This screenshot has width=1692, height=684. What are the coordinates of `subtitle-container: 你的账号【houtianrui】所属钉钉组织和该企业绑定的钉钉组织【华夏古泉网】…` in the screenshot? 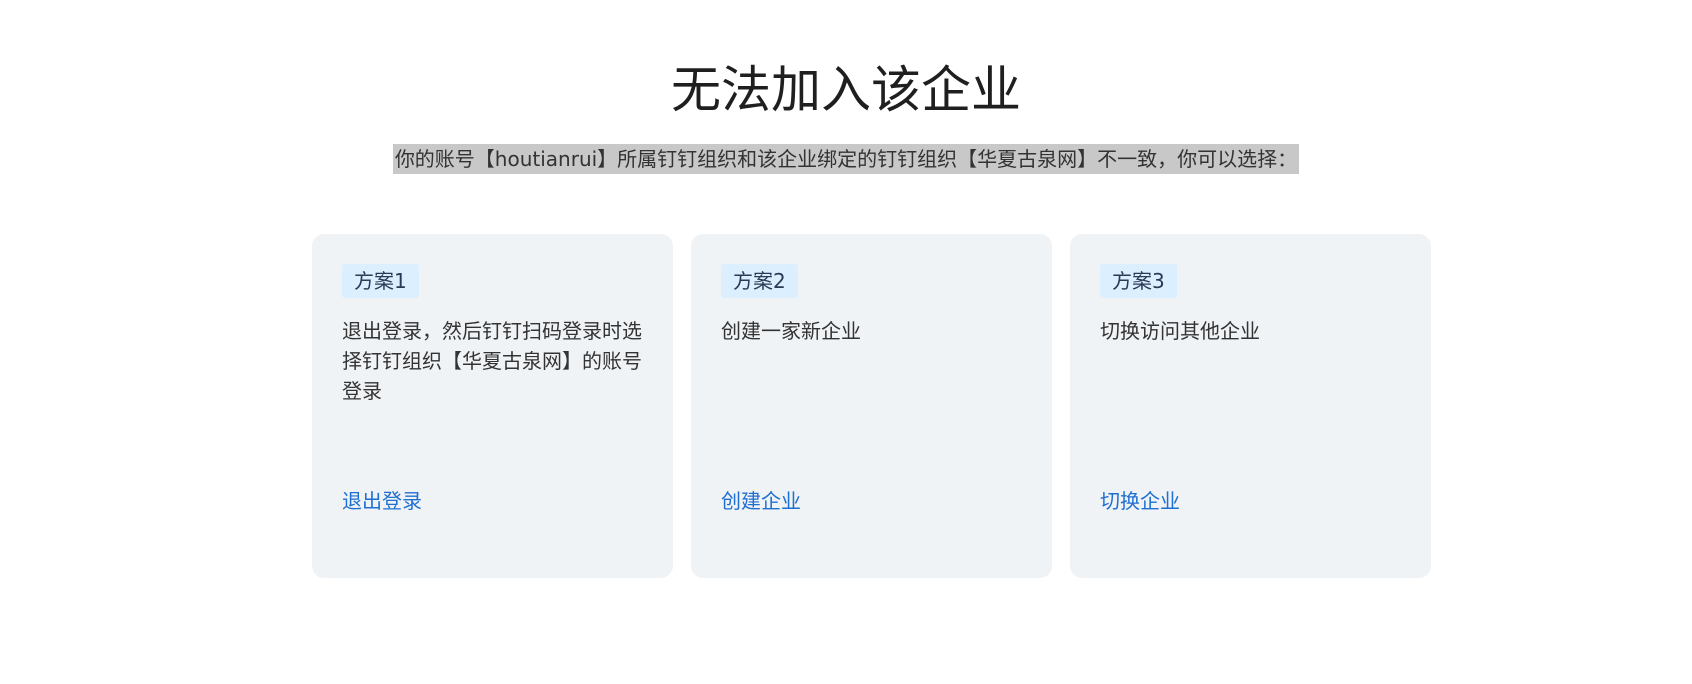 It's located at (846, 159).